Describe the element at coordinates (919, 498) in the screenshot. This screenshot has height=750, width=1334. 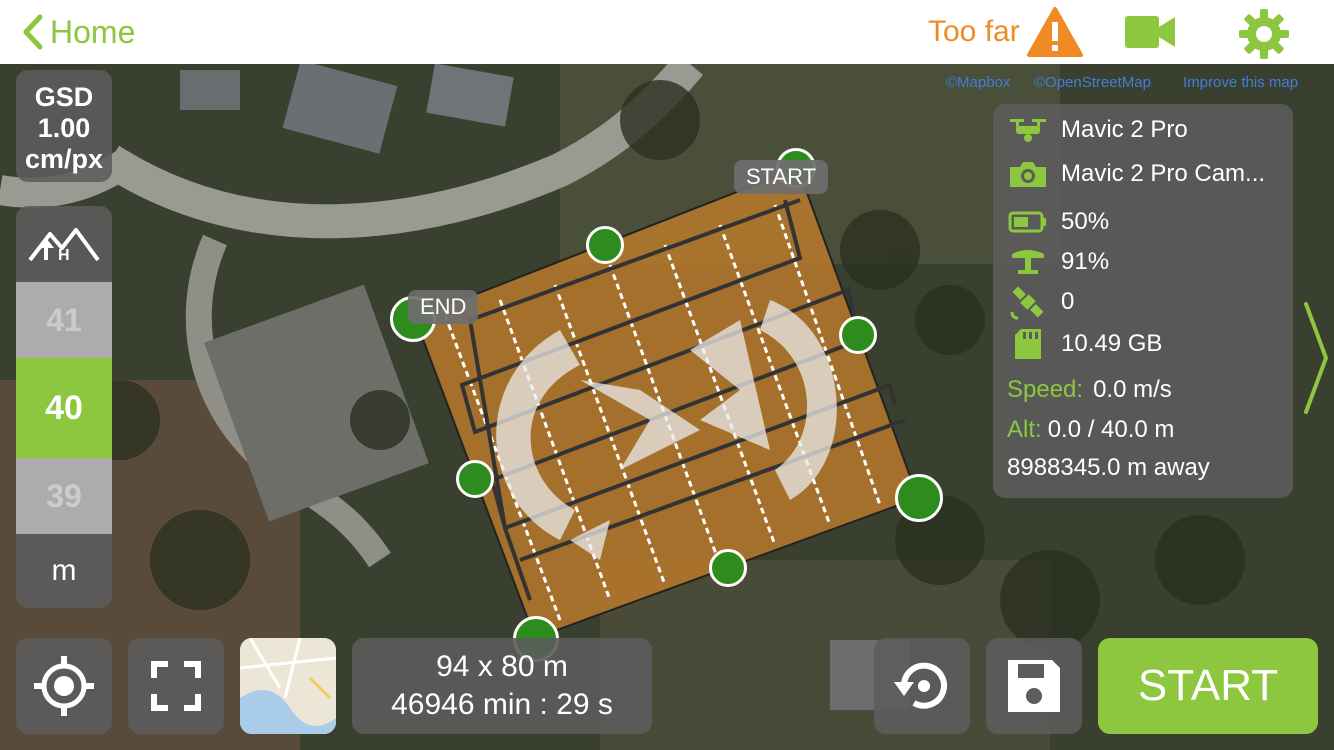
I see `grid-handle-right` at that location.